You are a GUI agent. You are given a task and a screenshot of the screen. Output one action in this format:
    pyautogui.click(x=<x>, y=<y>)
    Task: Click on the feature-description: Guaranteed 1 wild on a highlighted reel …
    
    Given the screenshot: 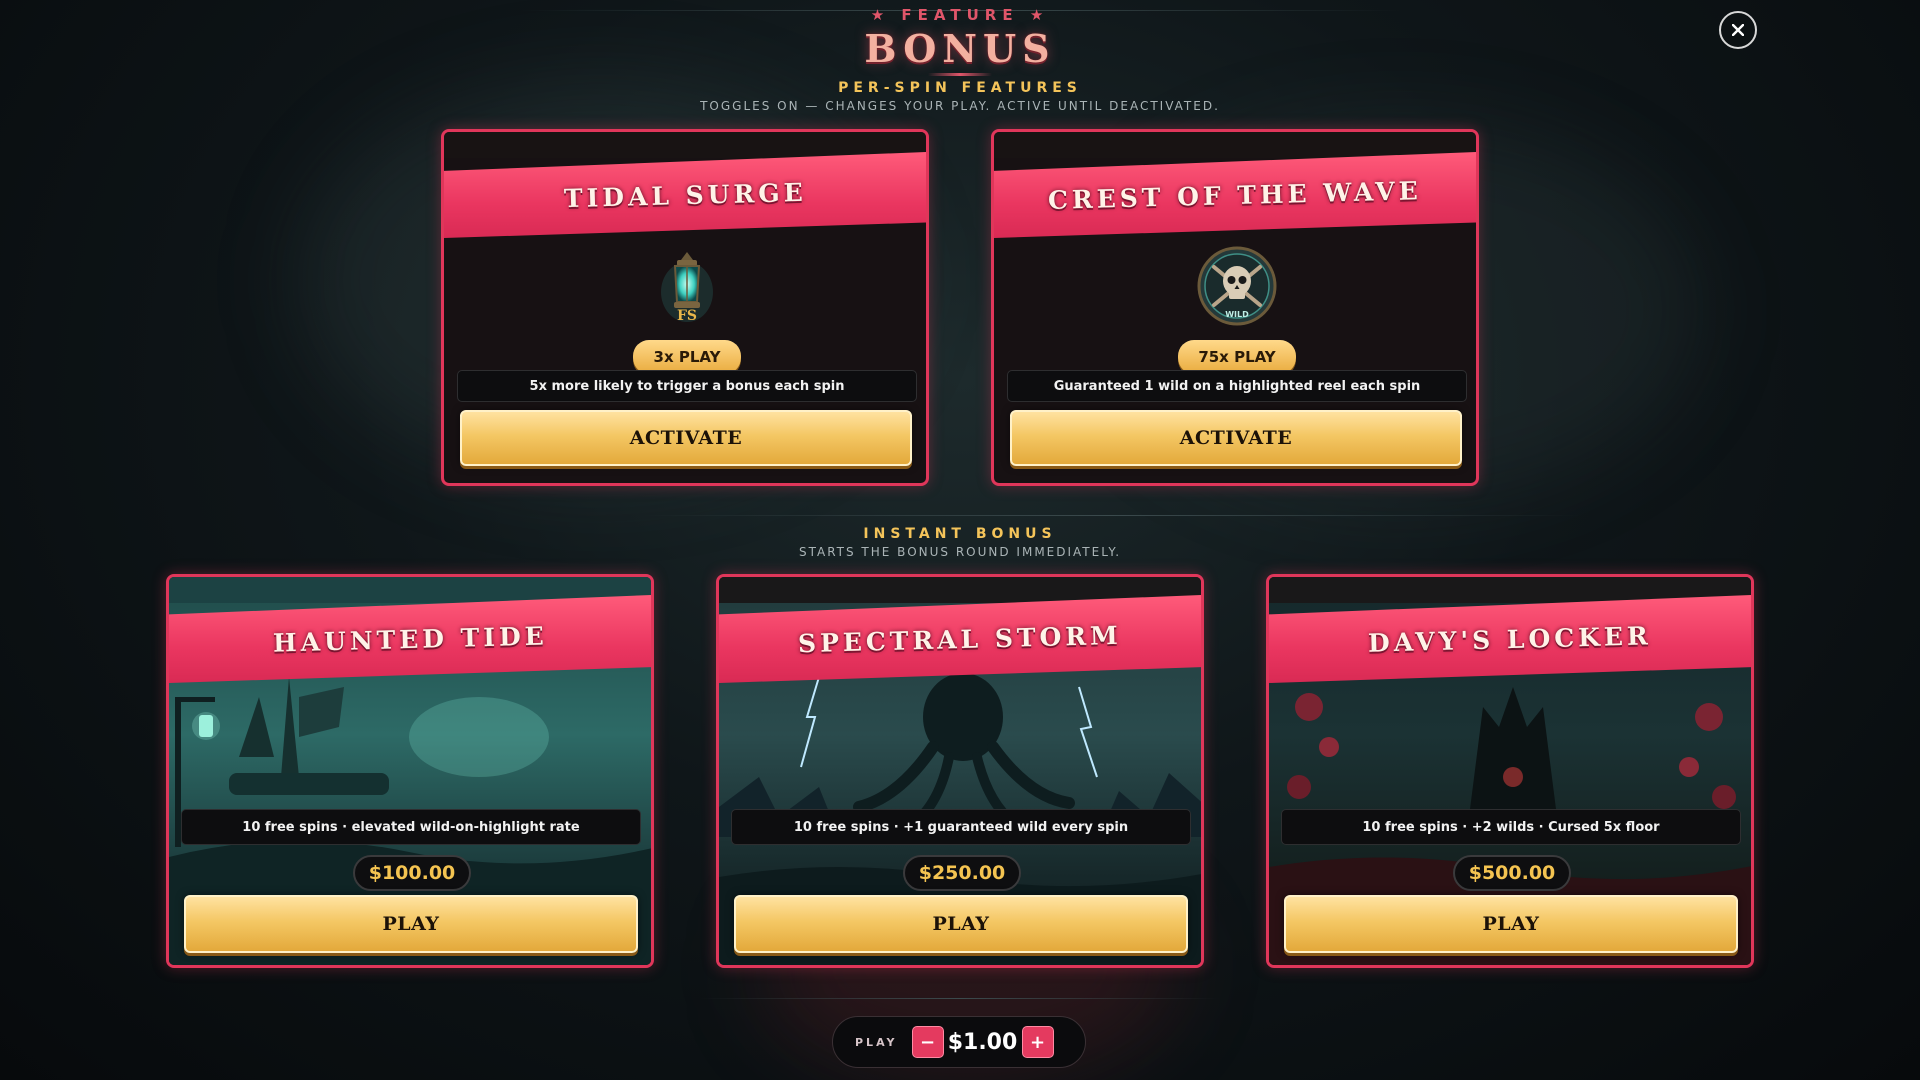 What is the action you would take?
    pyautogui.click(x=1237, y=386)
    